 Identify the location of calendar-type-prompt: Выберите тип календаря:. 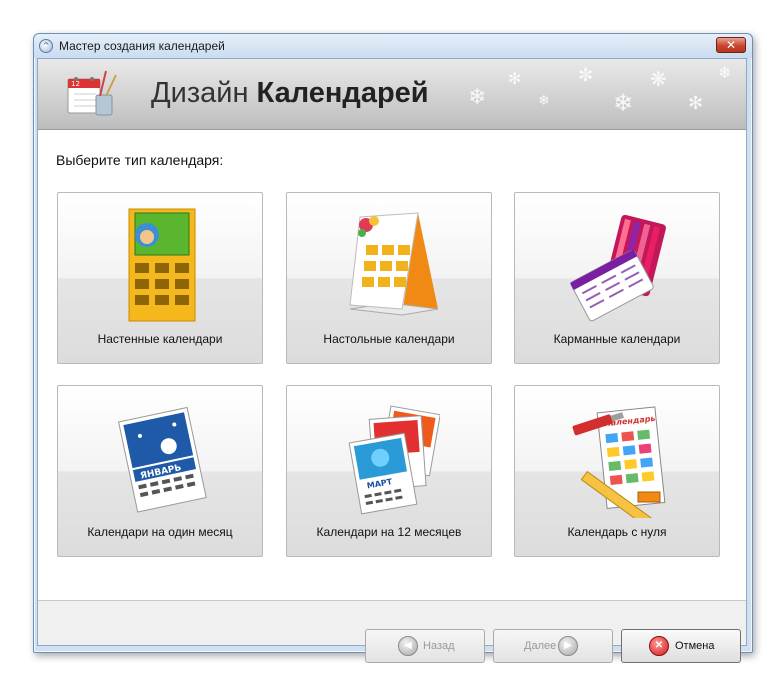
(140, 160).